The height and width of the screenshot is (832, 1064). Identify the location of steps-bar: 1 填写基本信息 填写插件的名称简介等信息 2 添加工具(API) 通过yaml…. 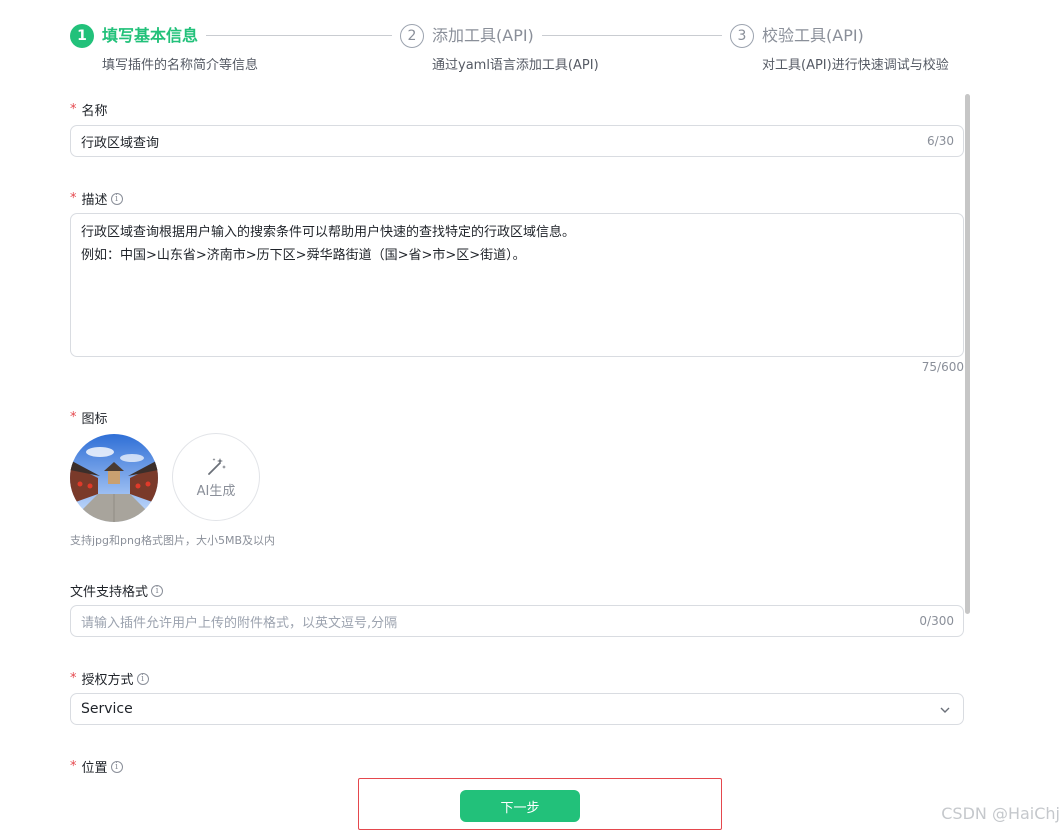
(517, 47).